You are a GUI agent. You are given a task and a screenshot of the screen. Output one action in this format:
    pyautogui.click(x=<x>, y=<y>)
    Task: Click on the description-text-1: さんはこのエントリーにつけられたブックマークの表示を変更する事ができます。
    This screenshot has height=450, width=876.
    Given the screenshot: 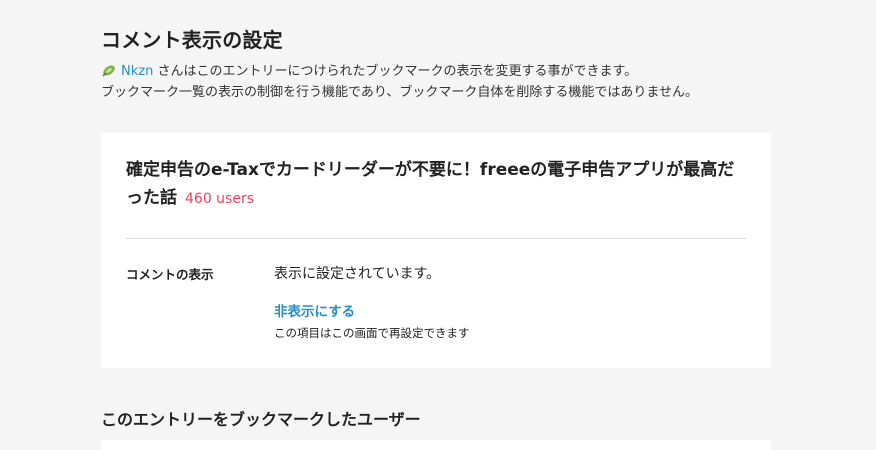 What is the action you would take?
    pyautogui.click(x=395, y=71)
    